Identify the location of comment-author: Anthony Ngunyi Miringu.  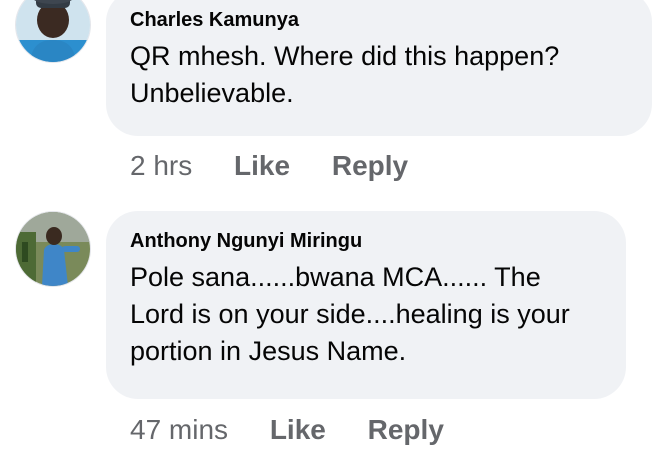
(366, 241).